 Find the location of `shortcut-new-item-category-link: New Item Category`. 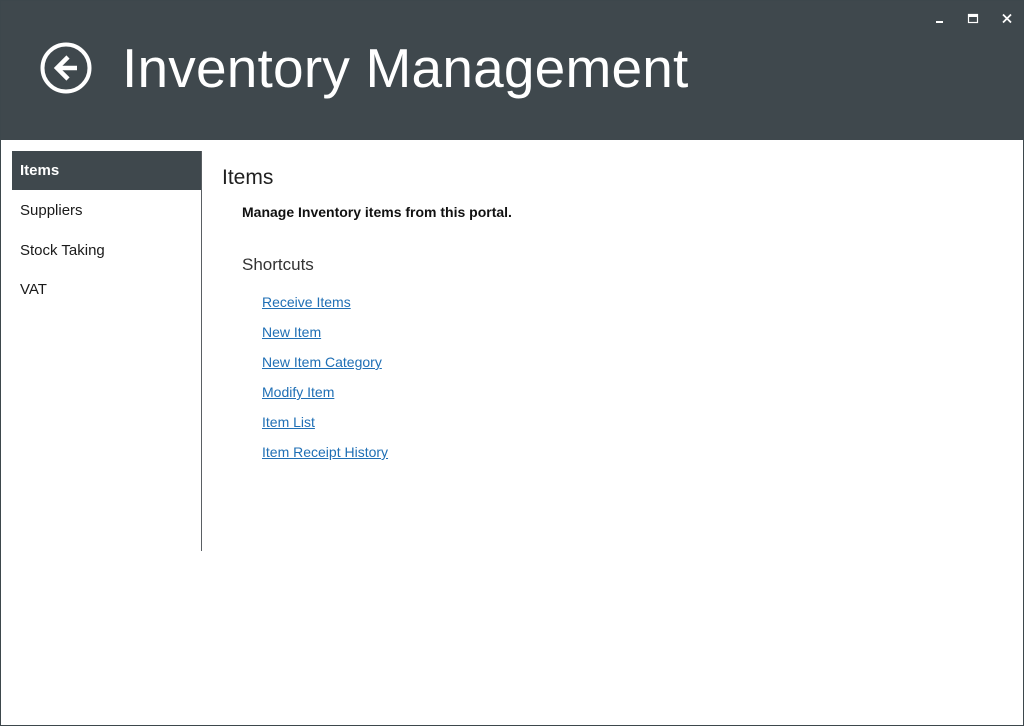

shortcut-new-item-category-link: New Item Category is located at coordinates (322, 362).